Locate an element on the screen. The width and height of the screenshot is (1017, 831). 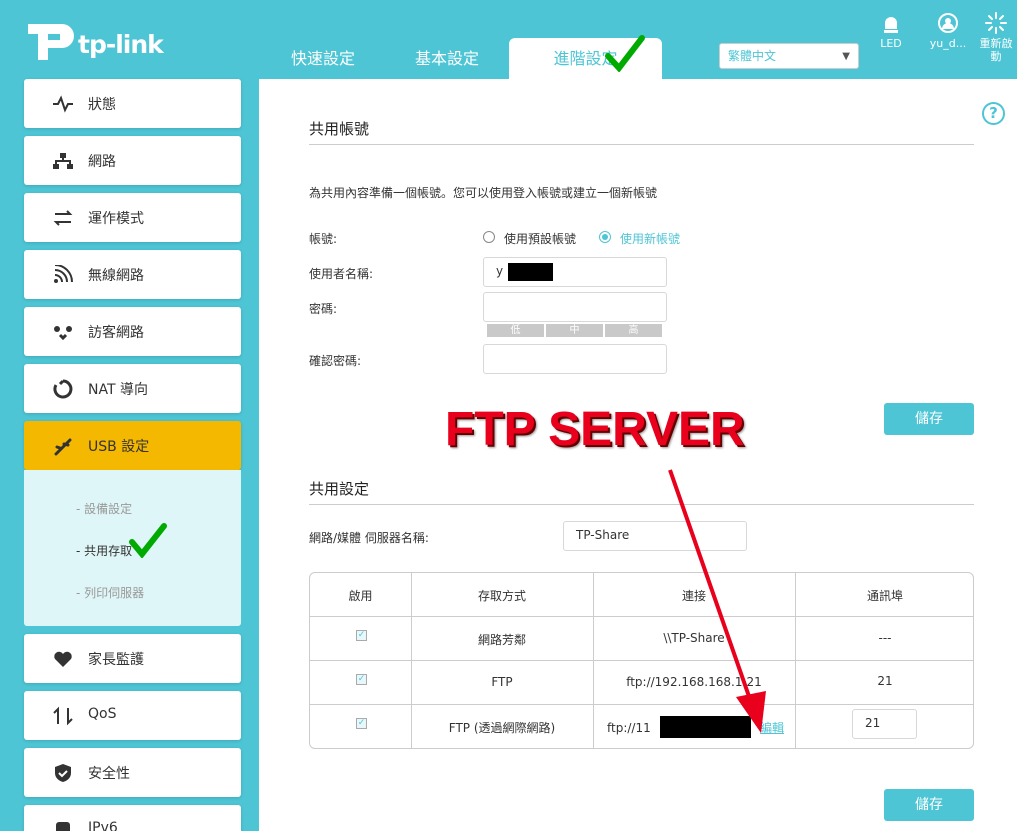
table-cell-port: 21 is located at coordinates (885, 681).